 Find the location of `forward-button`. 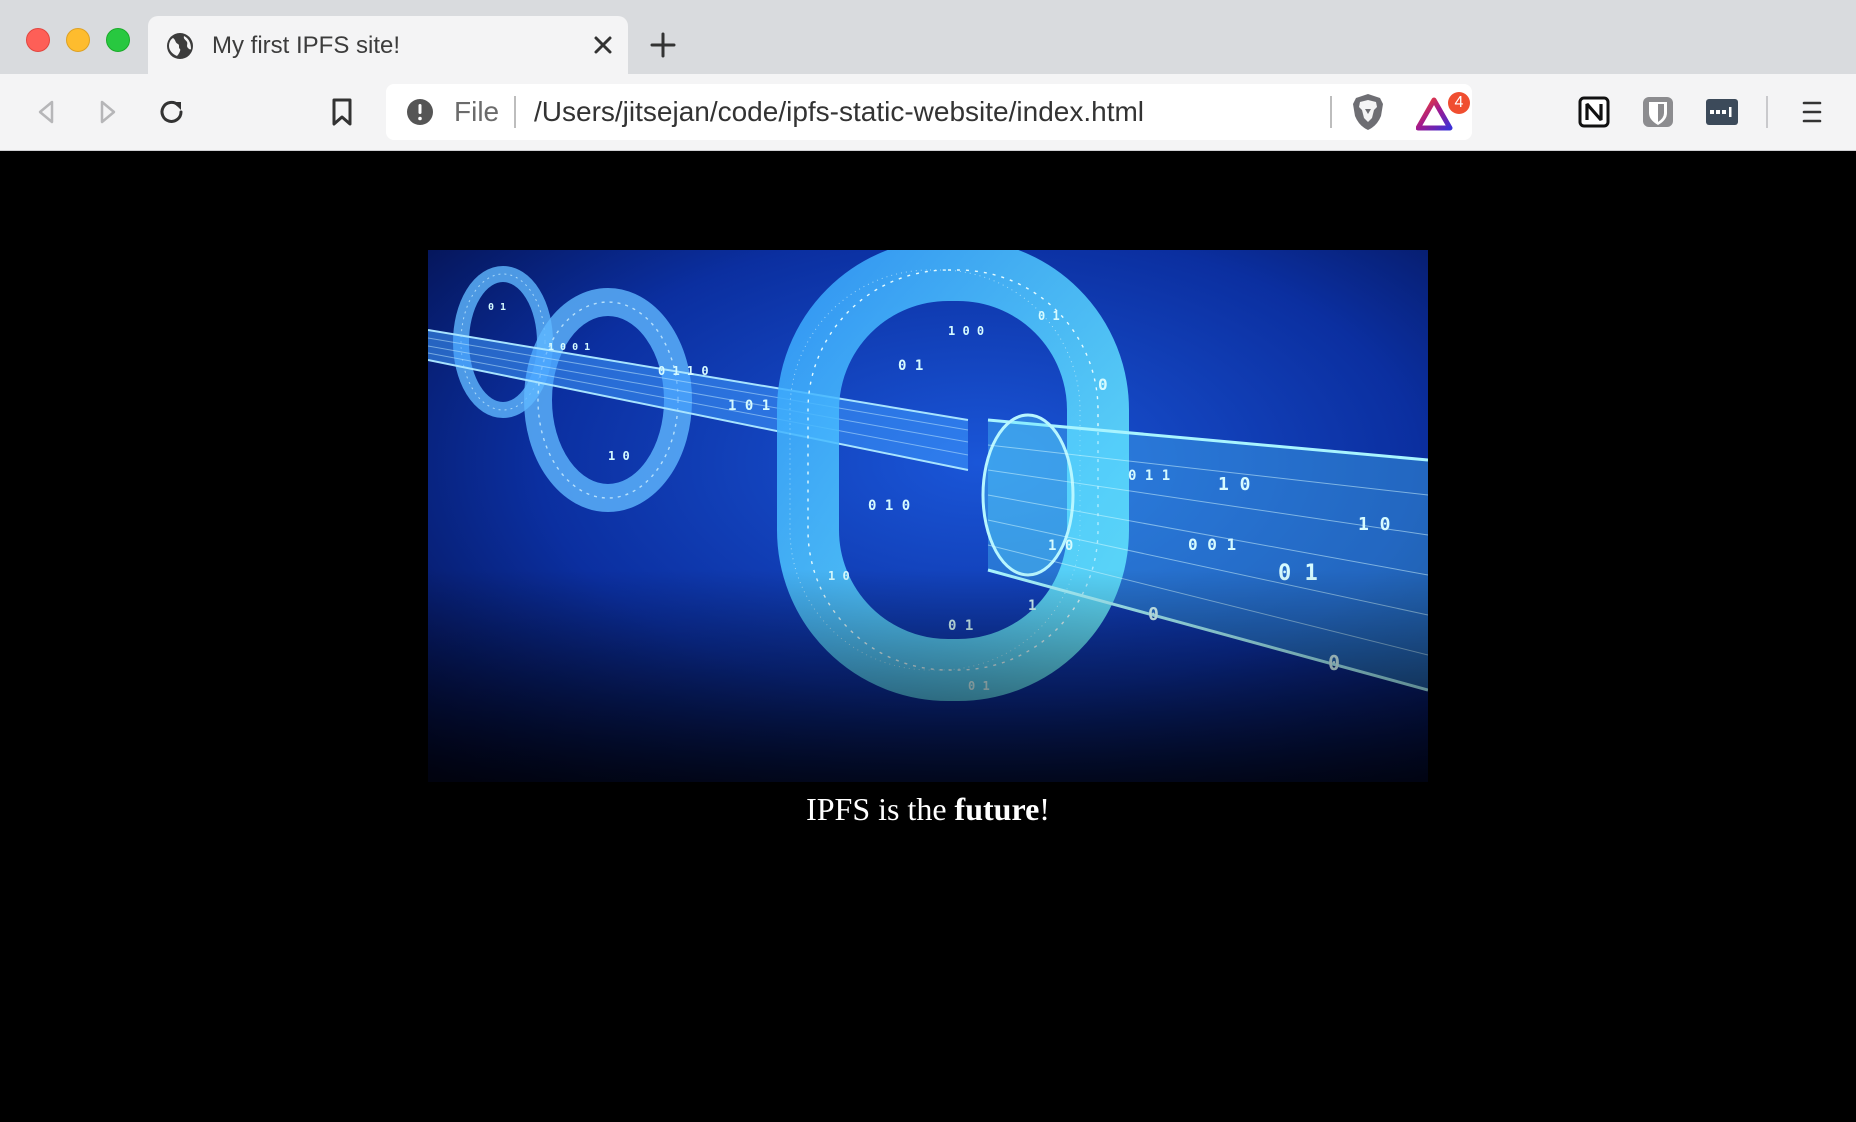

forward-button is located at coordinates (108, 112).